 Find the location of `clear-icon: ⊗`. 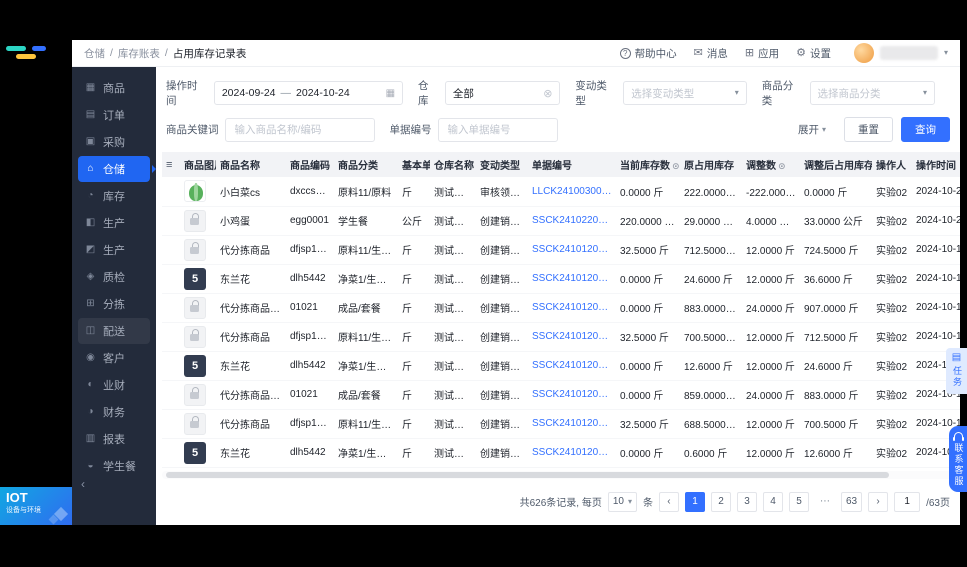

clear-icon: ⊗ is located at coordinates (547, 93).